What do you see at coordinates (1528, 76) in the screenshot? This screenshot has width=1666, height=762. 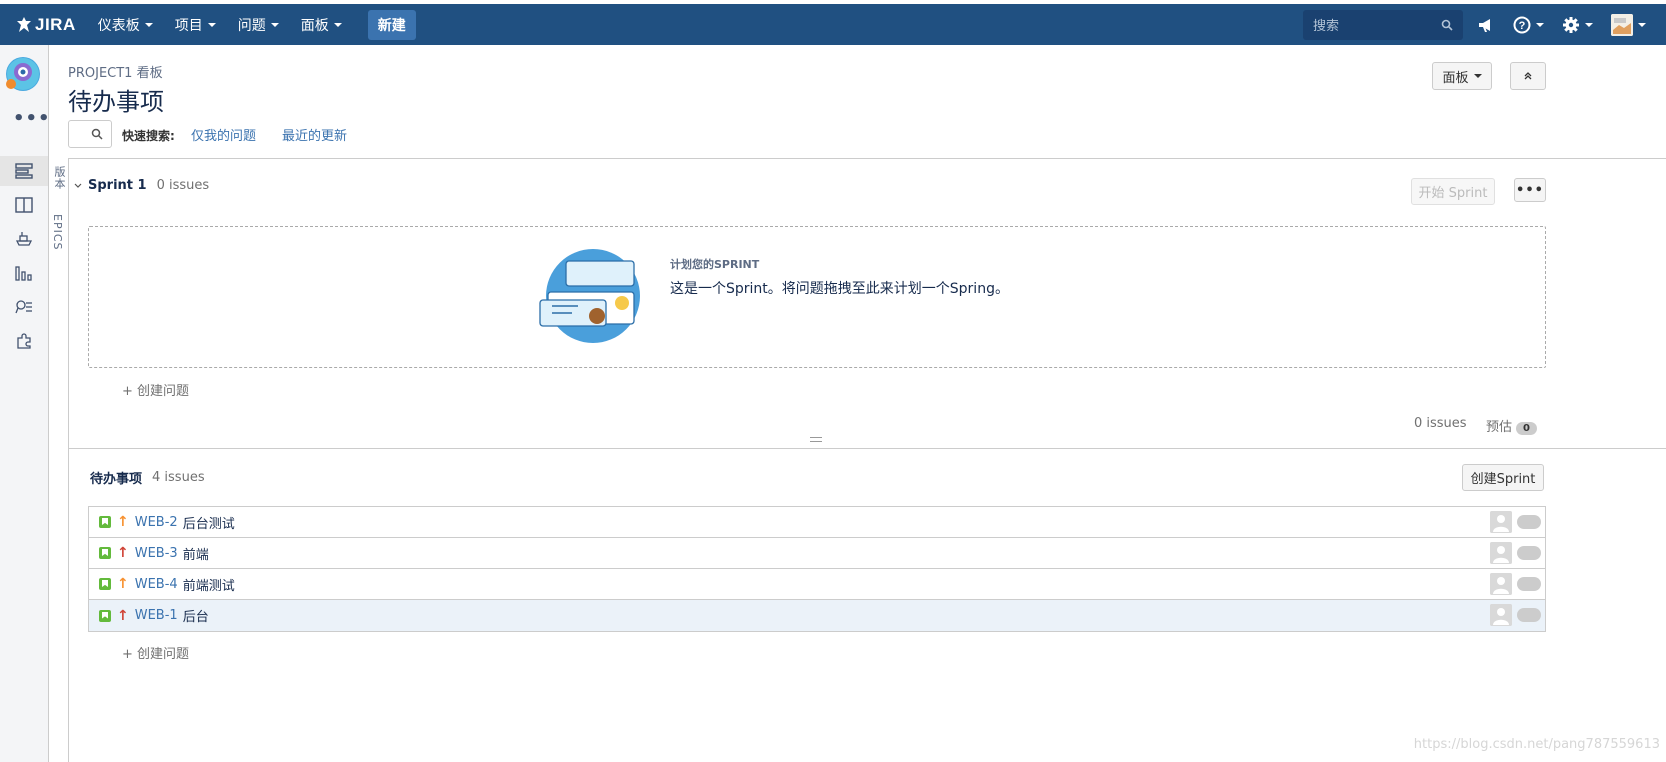 I see `collapse-header-button` at bounding box center [1528, 76].